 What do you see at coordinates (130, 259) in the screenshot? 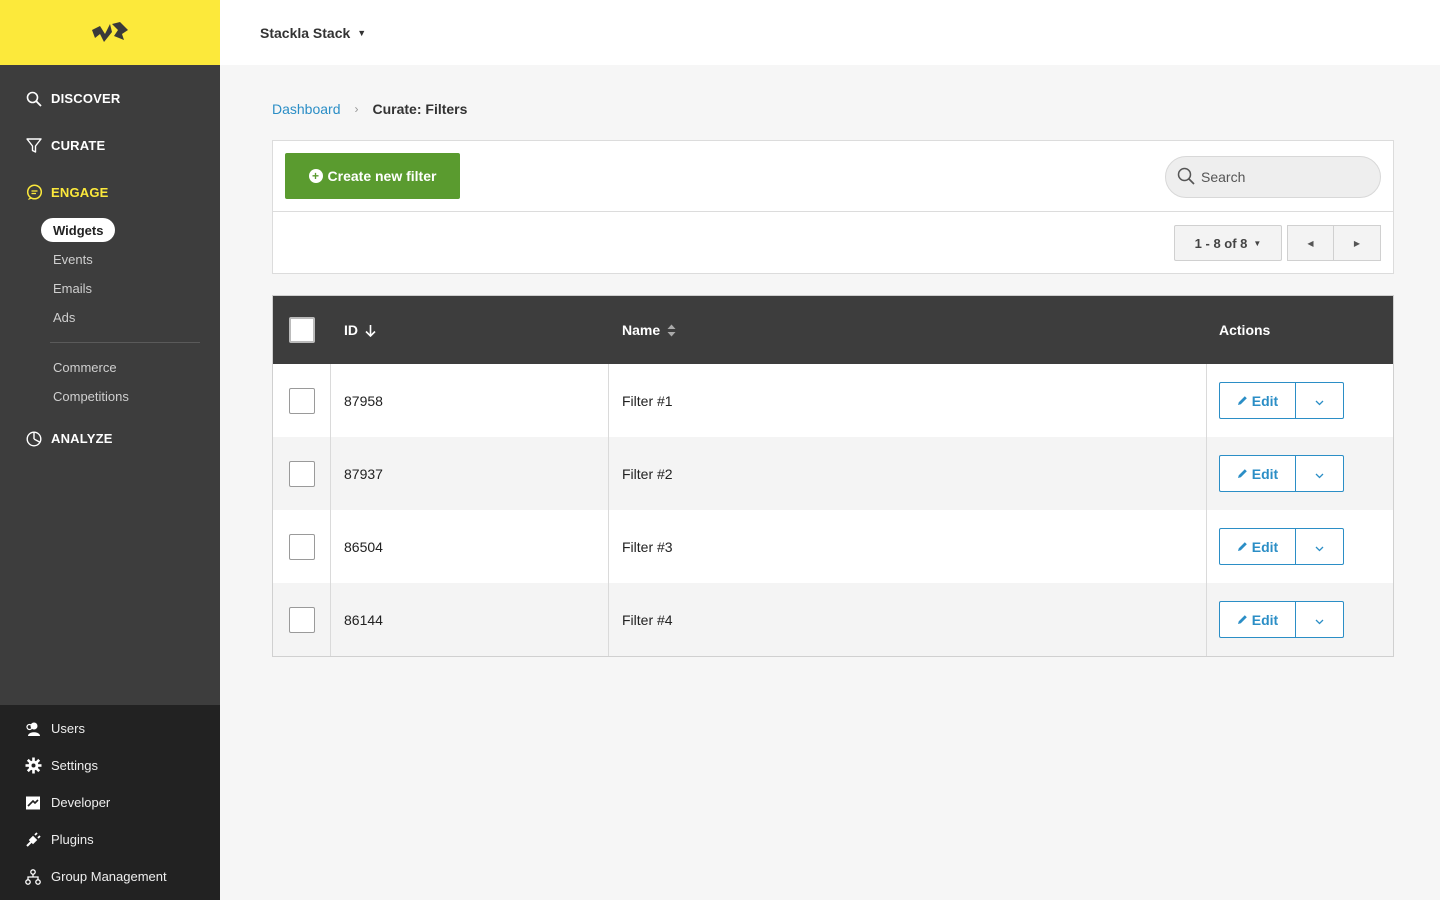
I see `sub-item-events: Events` at bounding box center [130, 259].